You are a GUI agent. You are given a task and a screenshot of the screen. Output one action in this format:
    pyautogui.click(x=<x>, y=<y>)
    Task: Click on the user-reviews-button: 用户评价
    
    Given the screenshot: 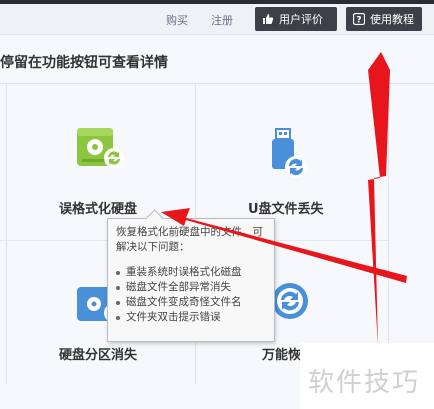 What is the action you would take?
    pyautogui.click(x=296, y=19)
    